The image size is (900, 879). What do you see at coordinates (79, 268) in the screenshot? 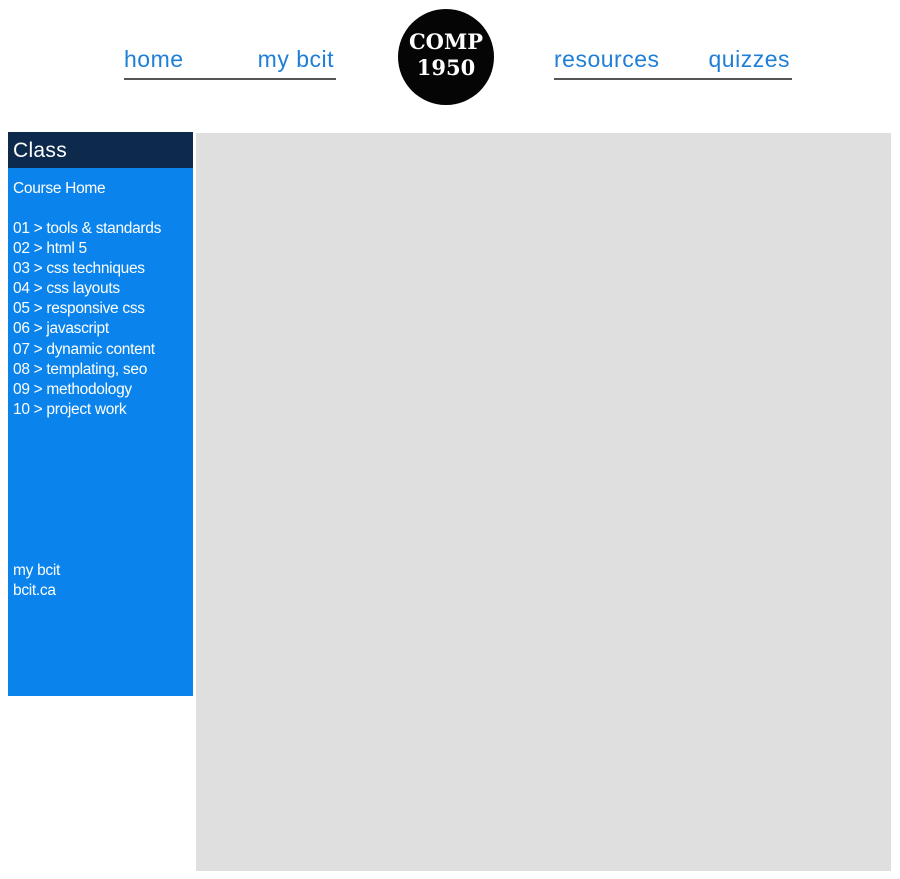
I see `sidebar-link-unit-03: 03 > css techniques` at bounding box center [79, 268].